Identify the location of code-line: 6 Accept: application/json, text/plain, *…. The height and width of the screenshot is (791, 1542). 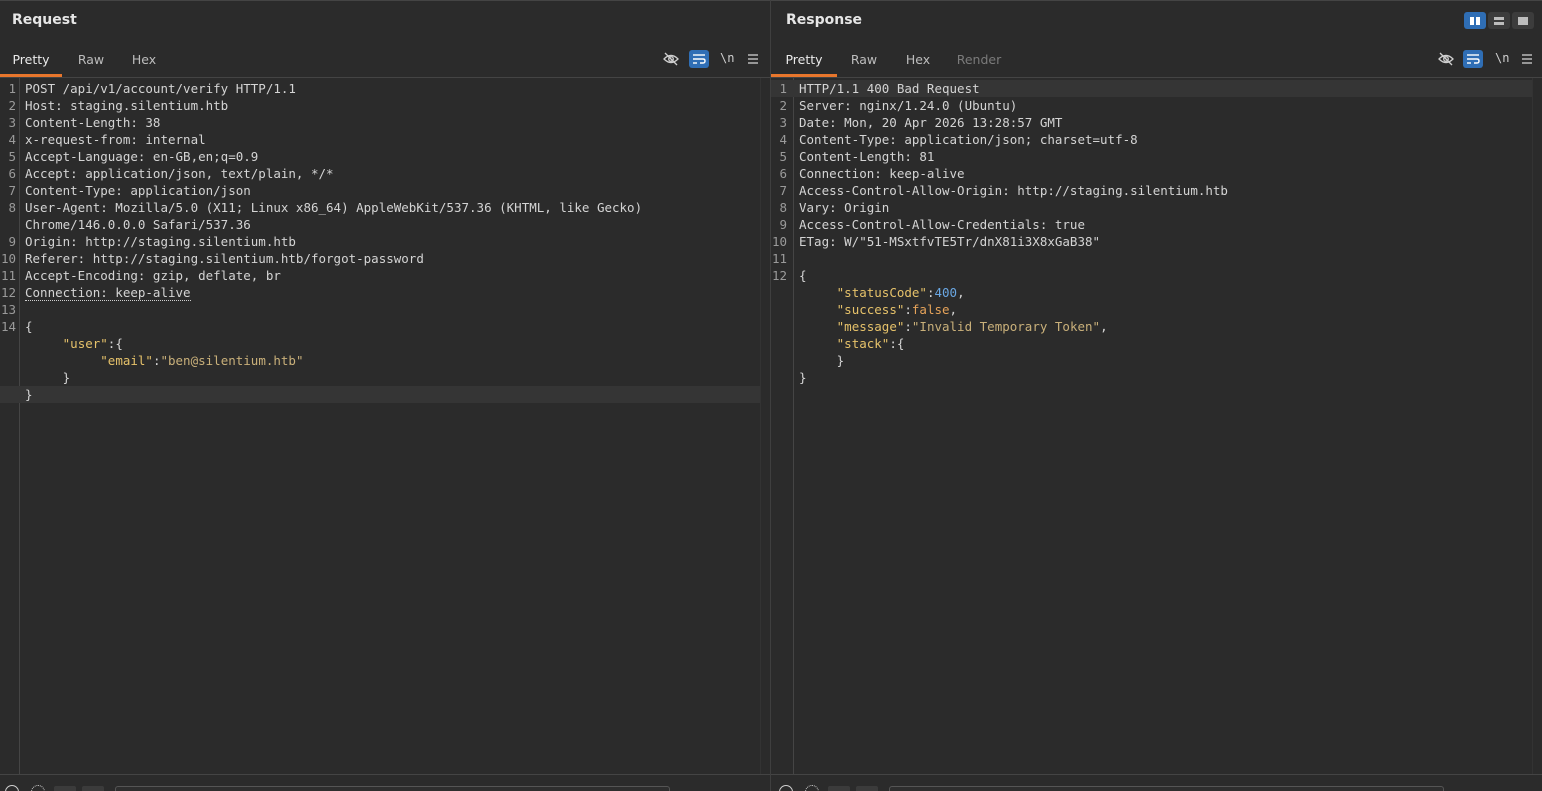
(380, 173).